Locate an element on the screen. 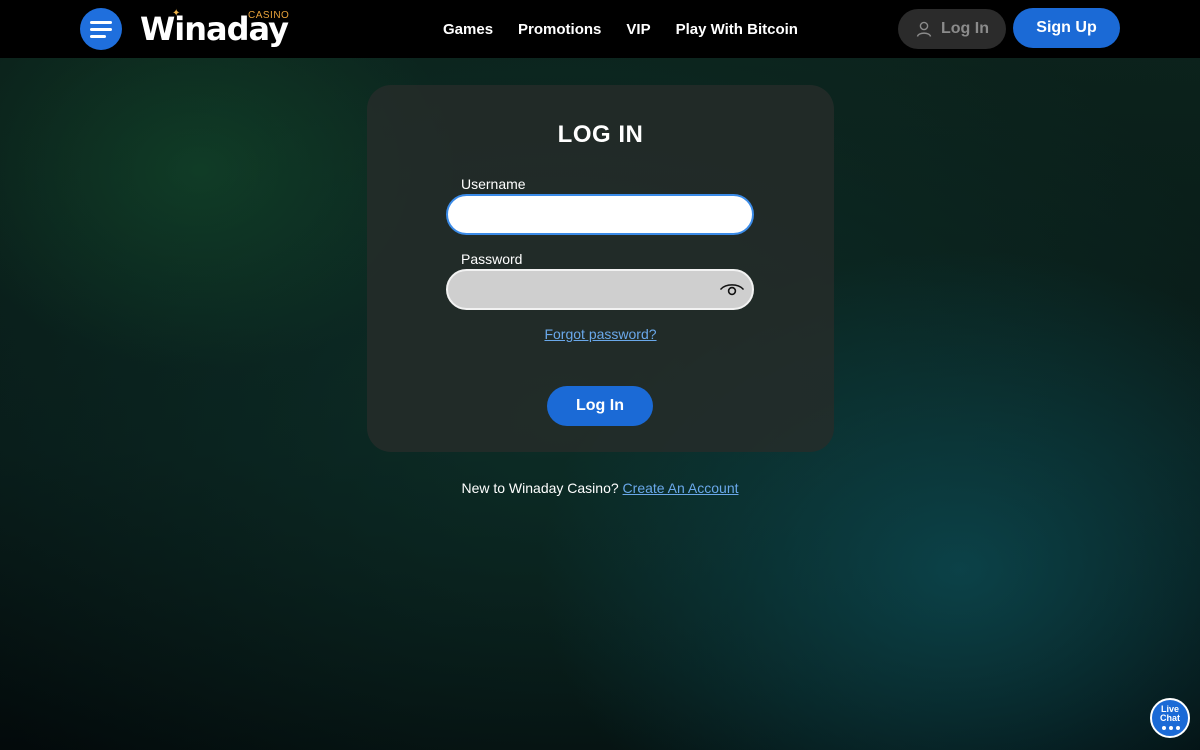 Image resolution: width=1200 pixels, height=750 pixels. nav-item-vip: VIP is located at coordinates (638, 29).